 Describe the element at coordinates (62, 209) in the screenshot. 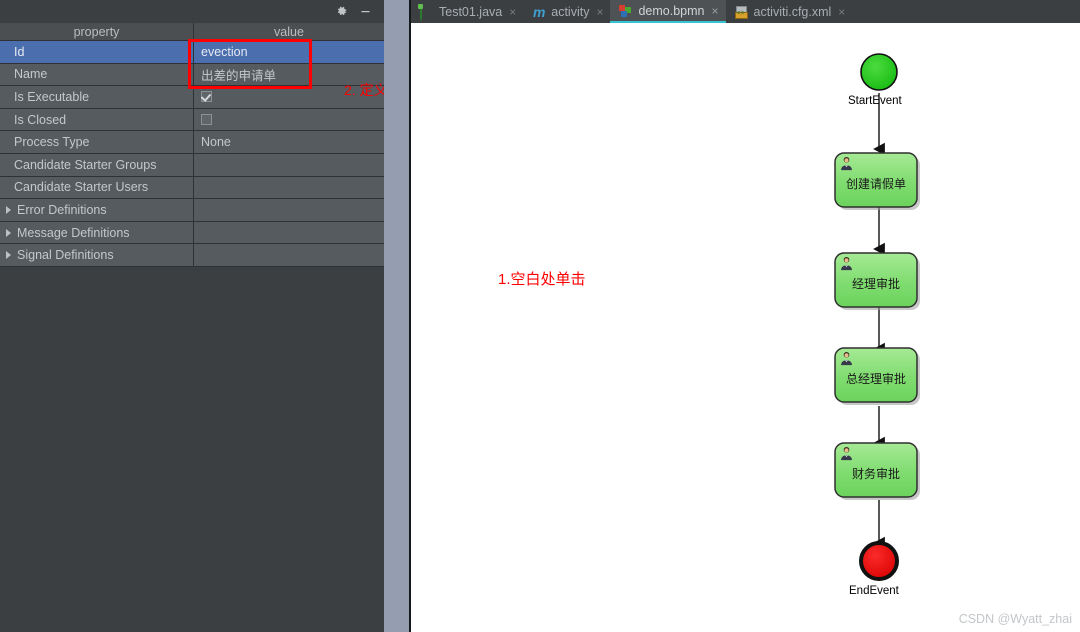

I see `property-label-error-definitions: Error Definitions` at that location.